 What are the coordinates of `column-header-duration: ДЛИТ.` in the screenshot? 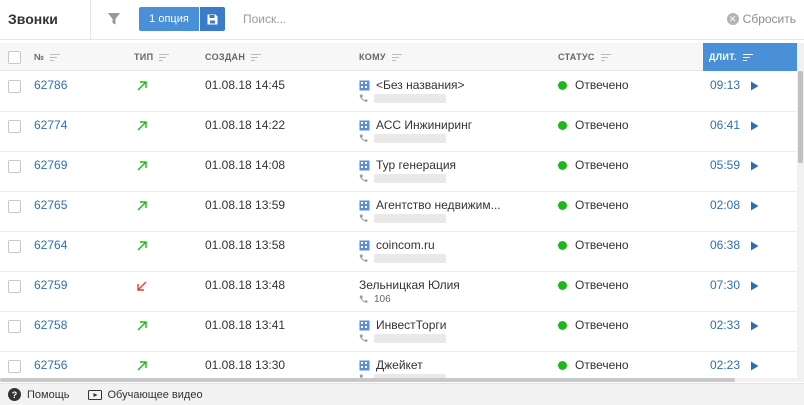 It's located at (750, 57).